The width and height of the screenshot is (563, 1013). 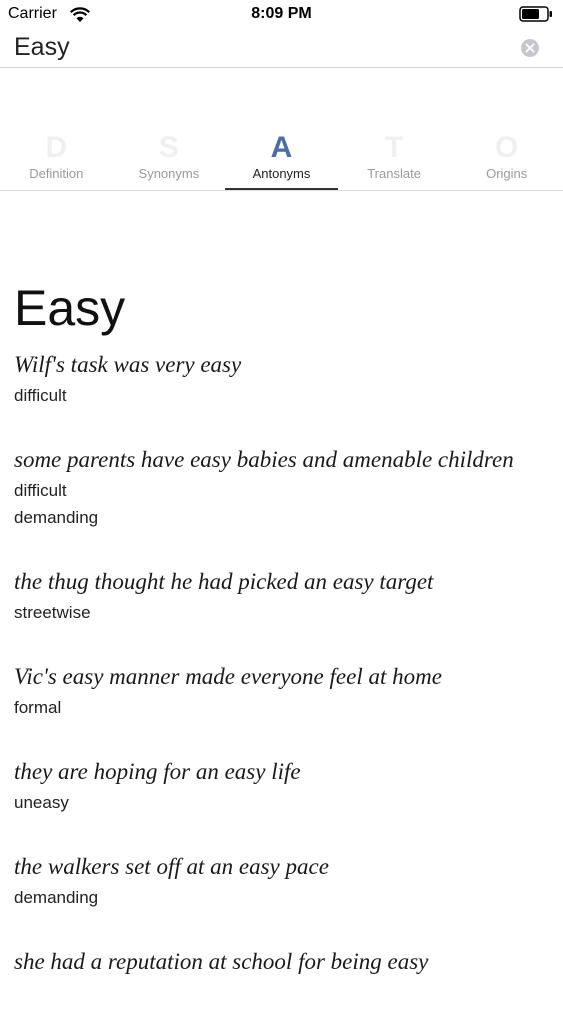 I want to click on clear-button, so click(x=530, y=48).